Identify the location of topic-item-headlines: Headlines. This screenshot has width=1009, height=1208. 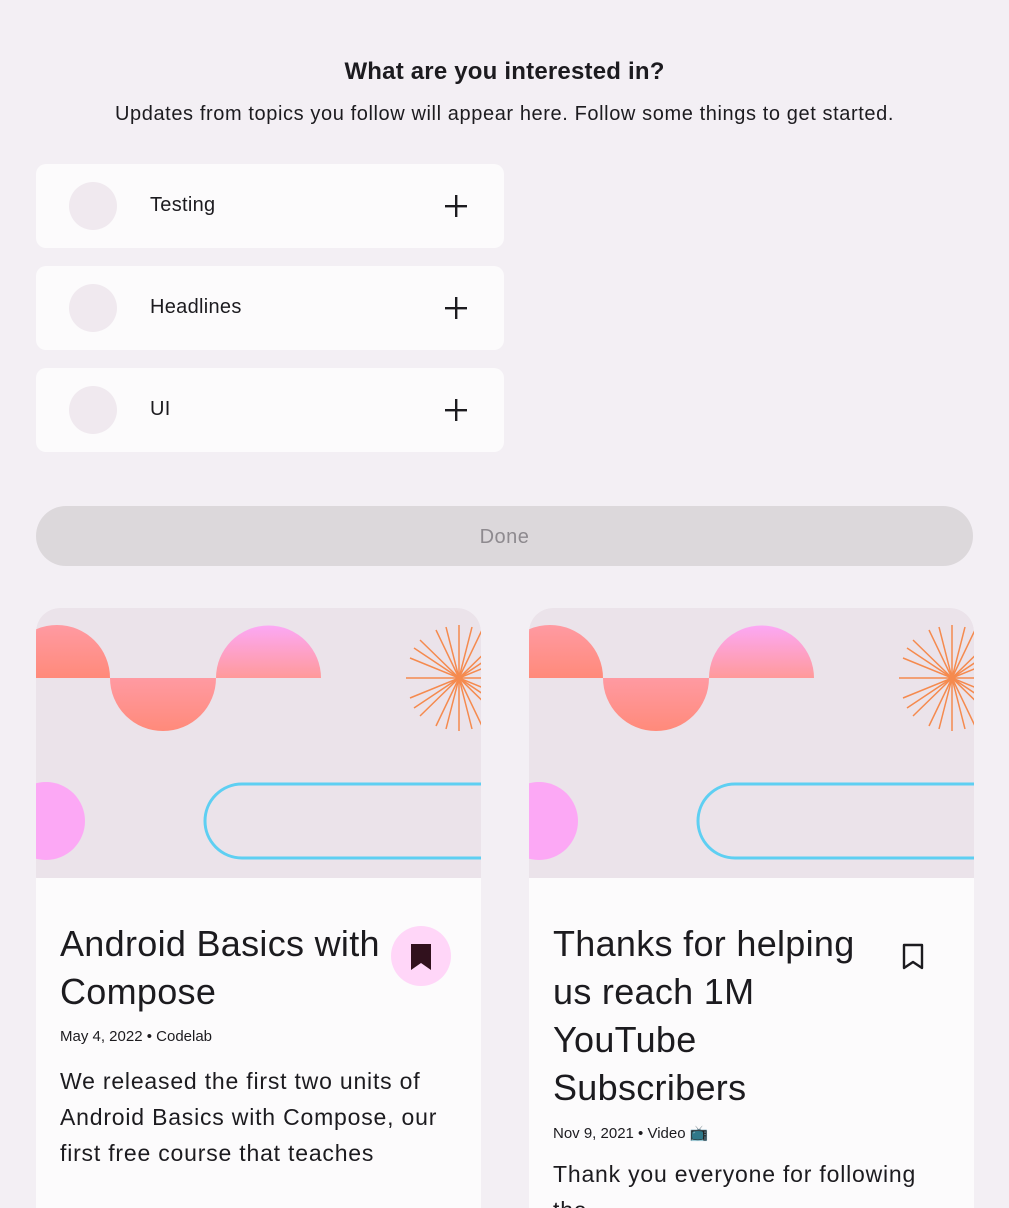
(270, 308).